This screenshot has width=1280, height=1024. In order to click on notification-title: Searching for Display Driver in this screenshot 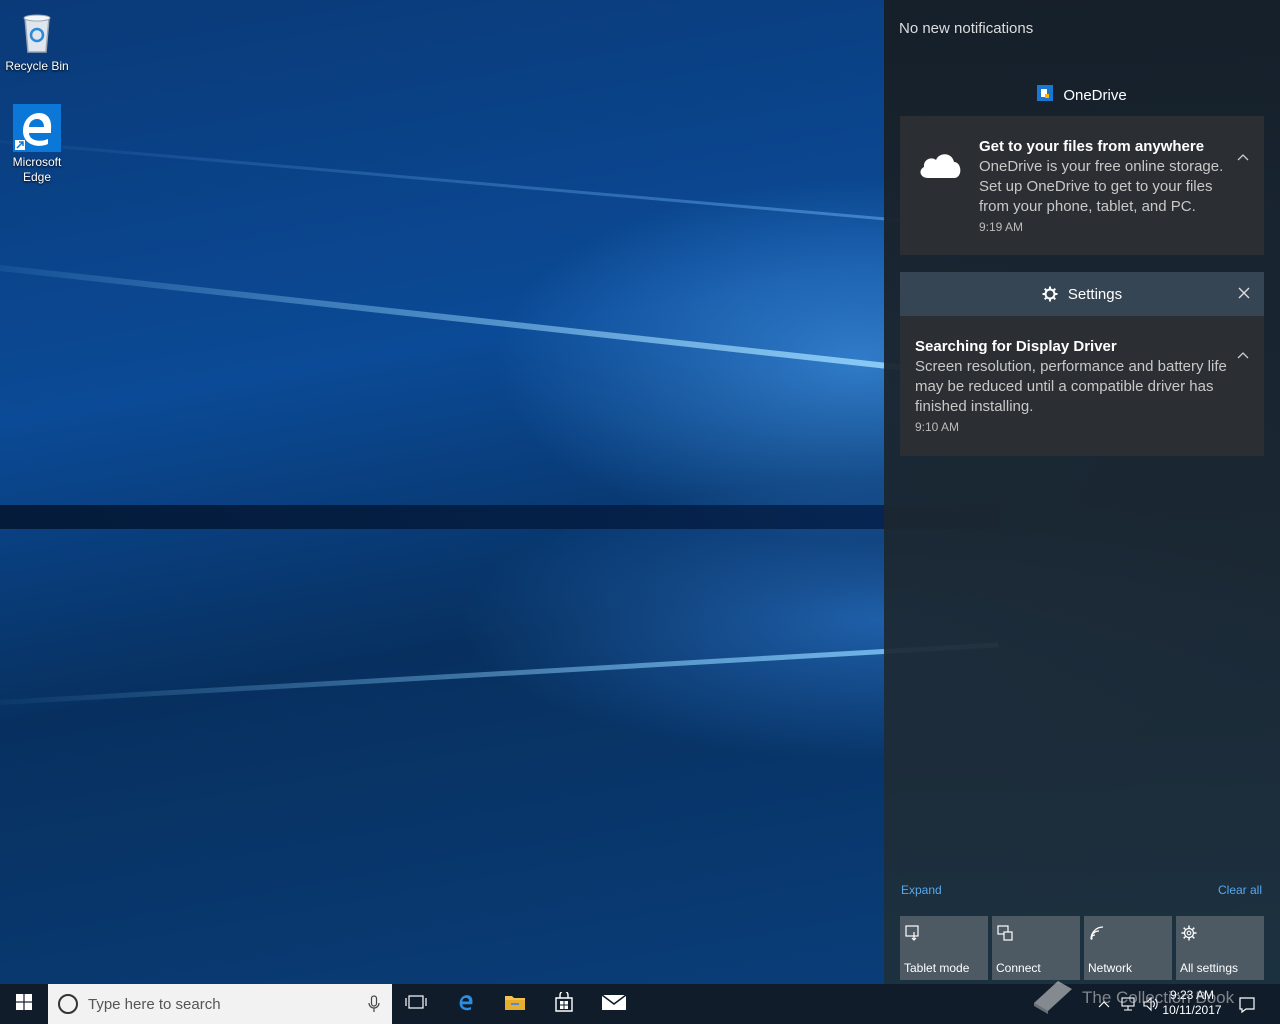, I will do `click(1016, 346)`.